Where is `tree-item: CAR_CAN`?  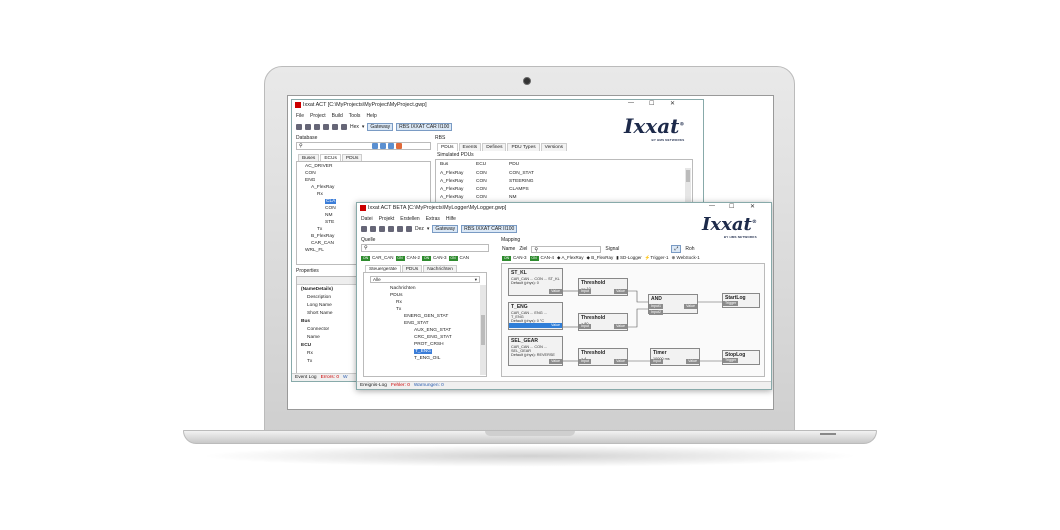 tree-item: CAR_CAN is located at coordinates (322, 243).